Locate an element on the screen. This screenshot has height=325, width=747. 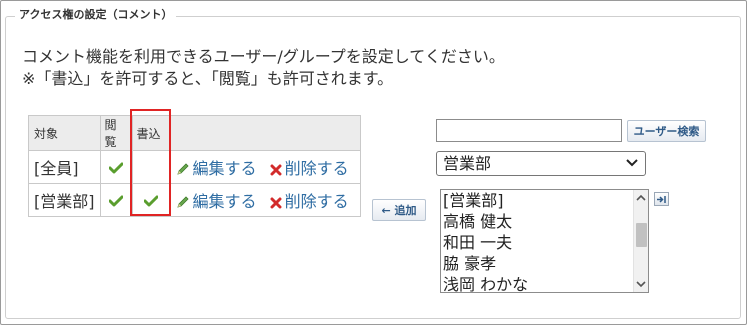
group-select: 営業部 is located at coordinates (541, 163).